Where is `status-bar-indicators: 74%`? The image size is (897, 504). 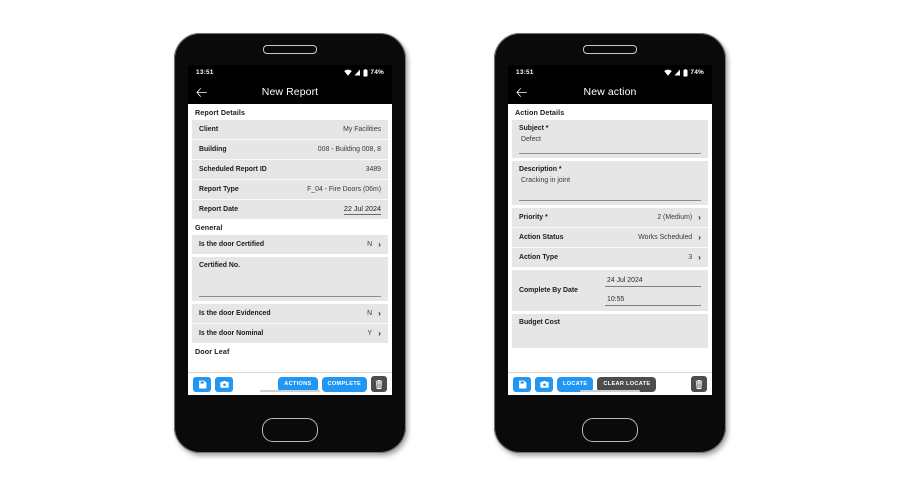
status-bar-indicators: 74% is located at coordinates (364, 72).